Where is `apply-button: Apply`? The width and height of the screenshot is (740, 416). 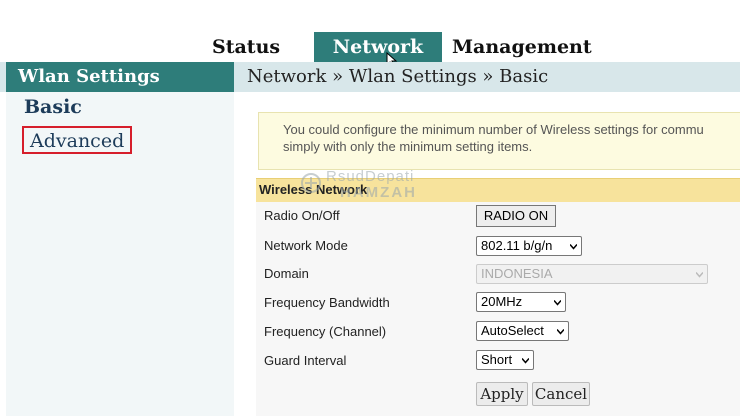
apply-button: Apply is located at coordinates (502, 394).